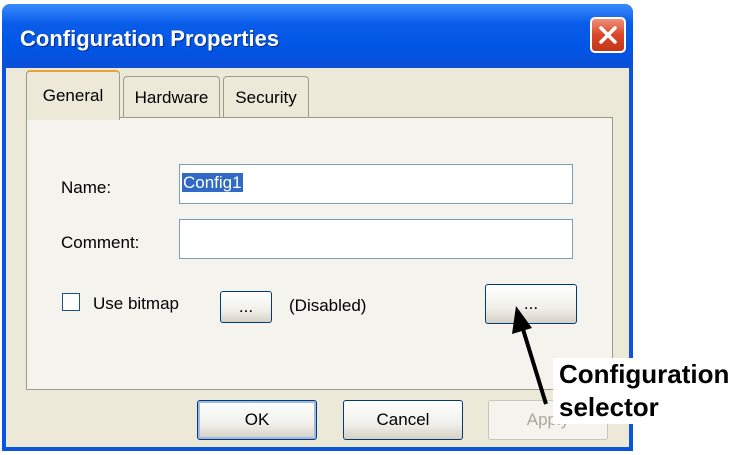 This screenshot has height=455, width=750. I want to click on use-bitmap-checkbox, so click(71, 302).